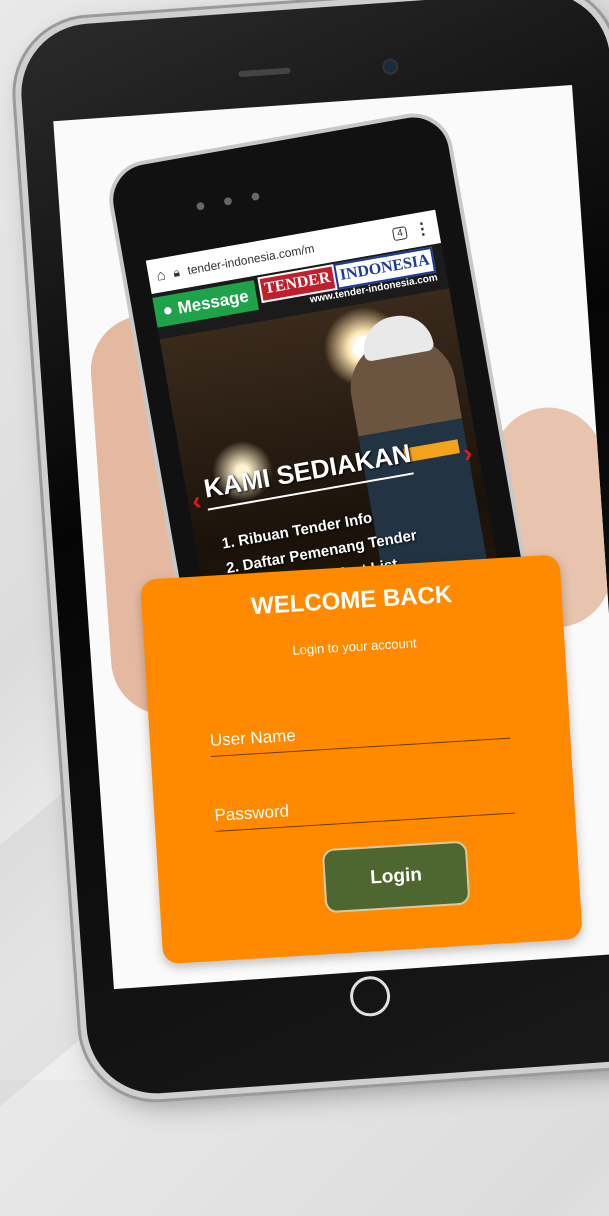 Image resolution: width=609 pixels, height=1216 pixels. I want to click on password-input, so click(364, 807).